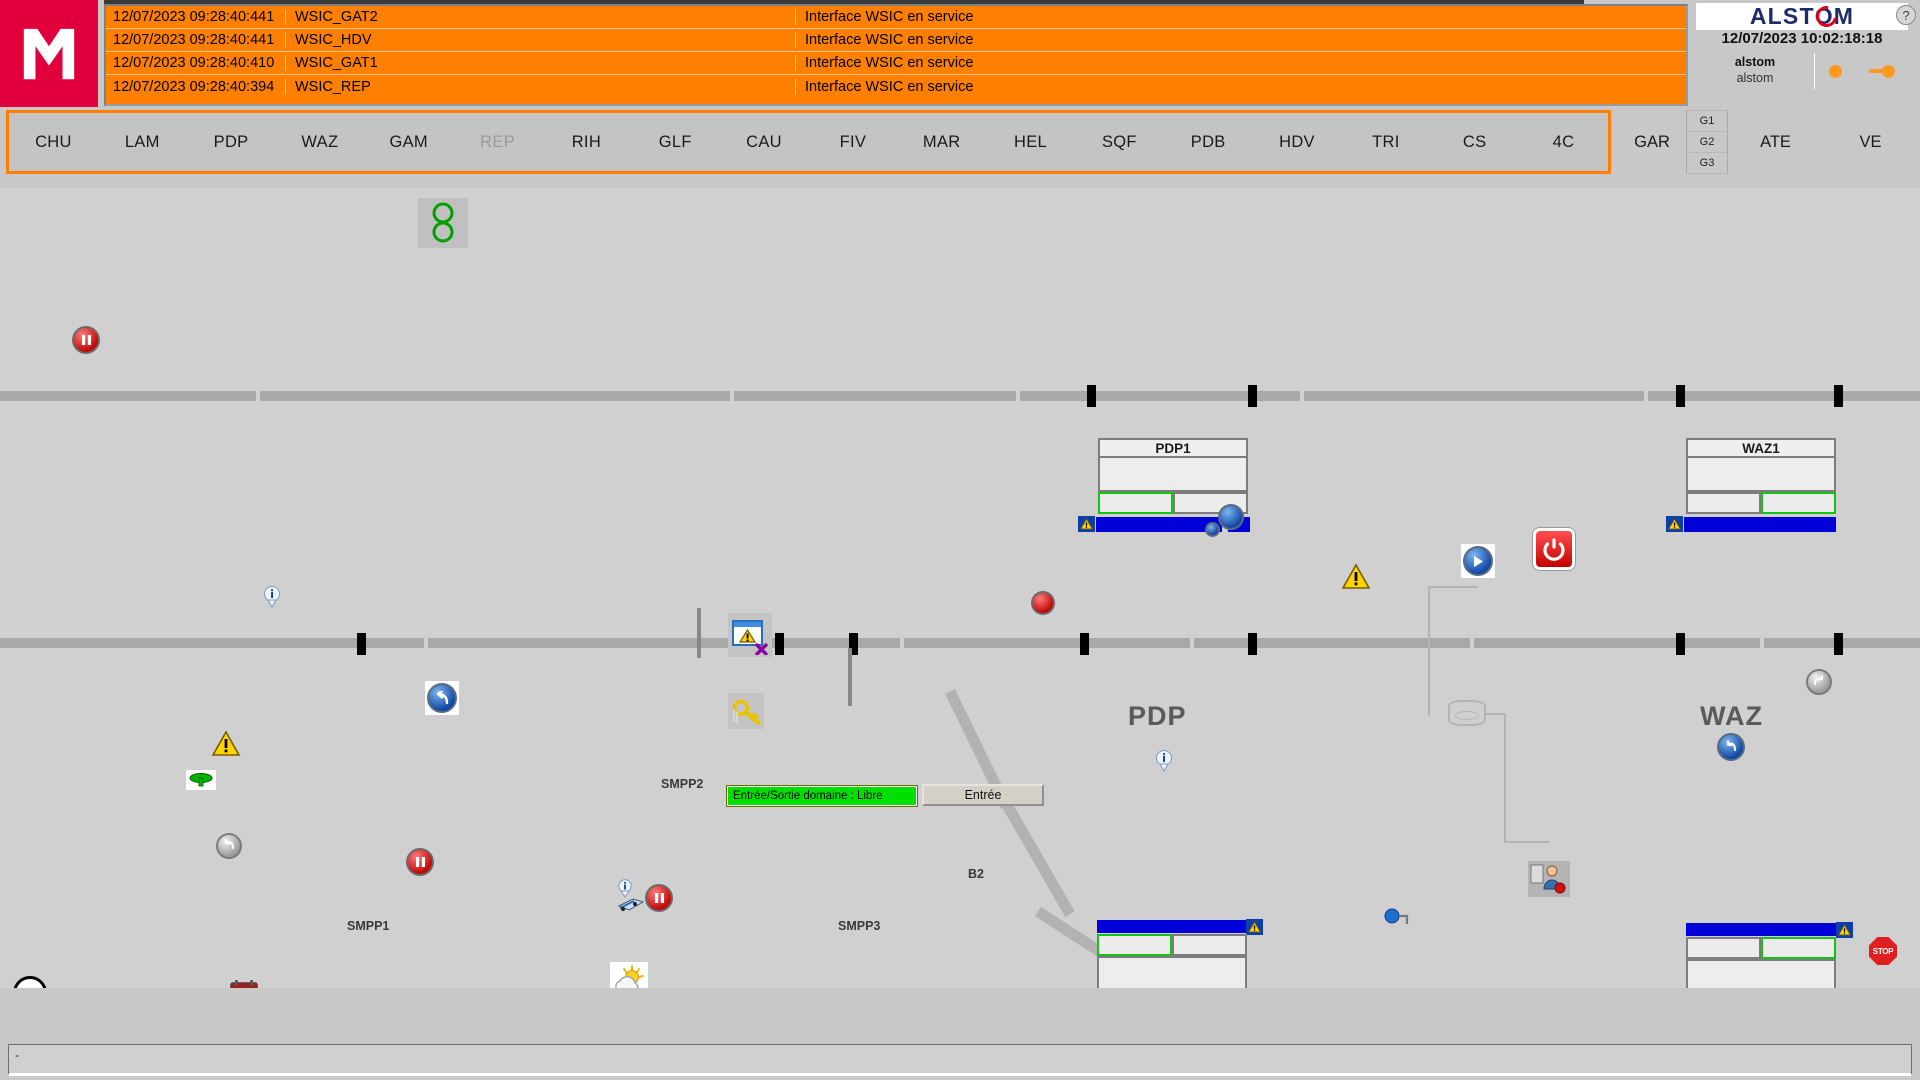 Image resolution: width=1920 pixels, height=1080 pixels. I want to click on waz-back-button, so click(1731, 747).